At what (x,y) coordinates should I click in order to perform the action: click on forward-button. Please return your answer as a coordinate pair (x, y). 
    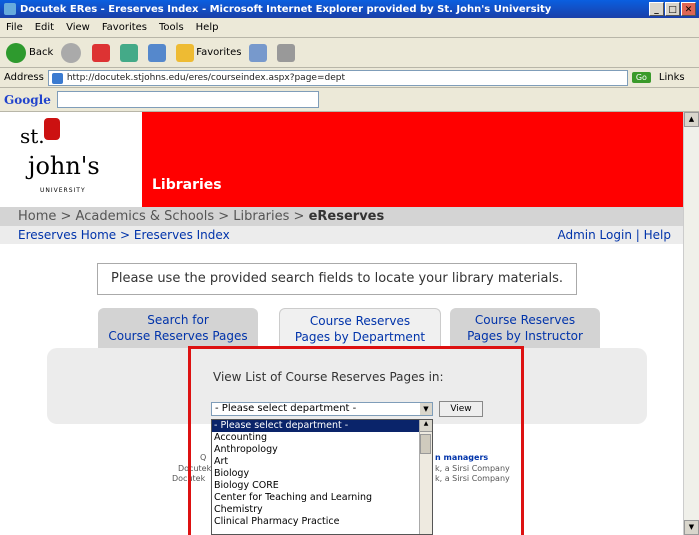
    Looking at the image, I should click on (72, 52).